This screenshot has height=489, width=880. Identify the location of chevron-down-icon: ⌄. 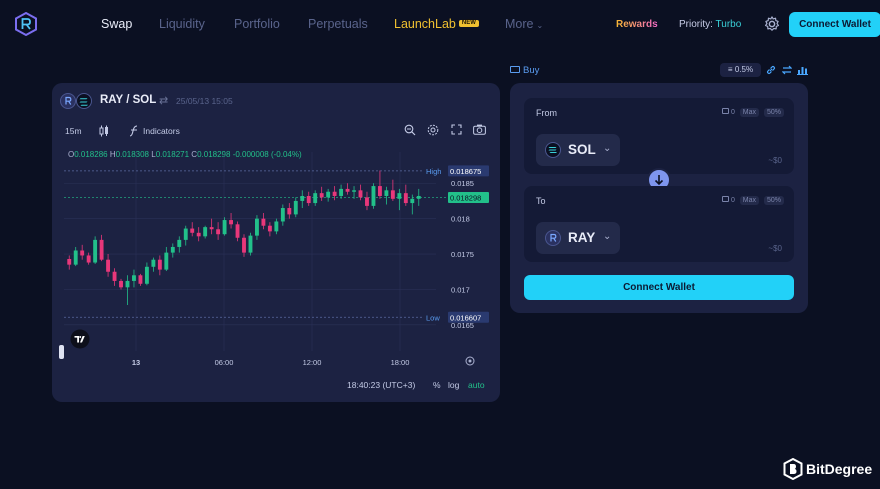
(607, 236).